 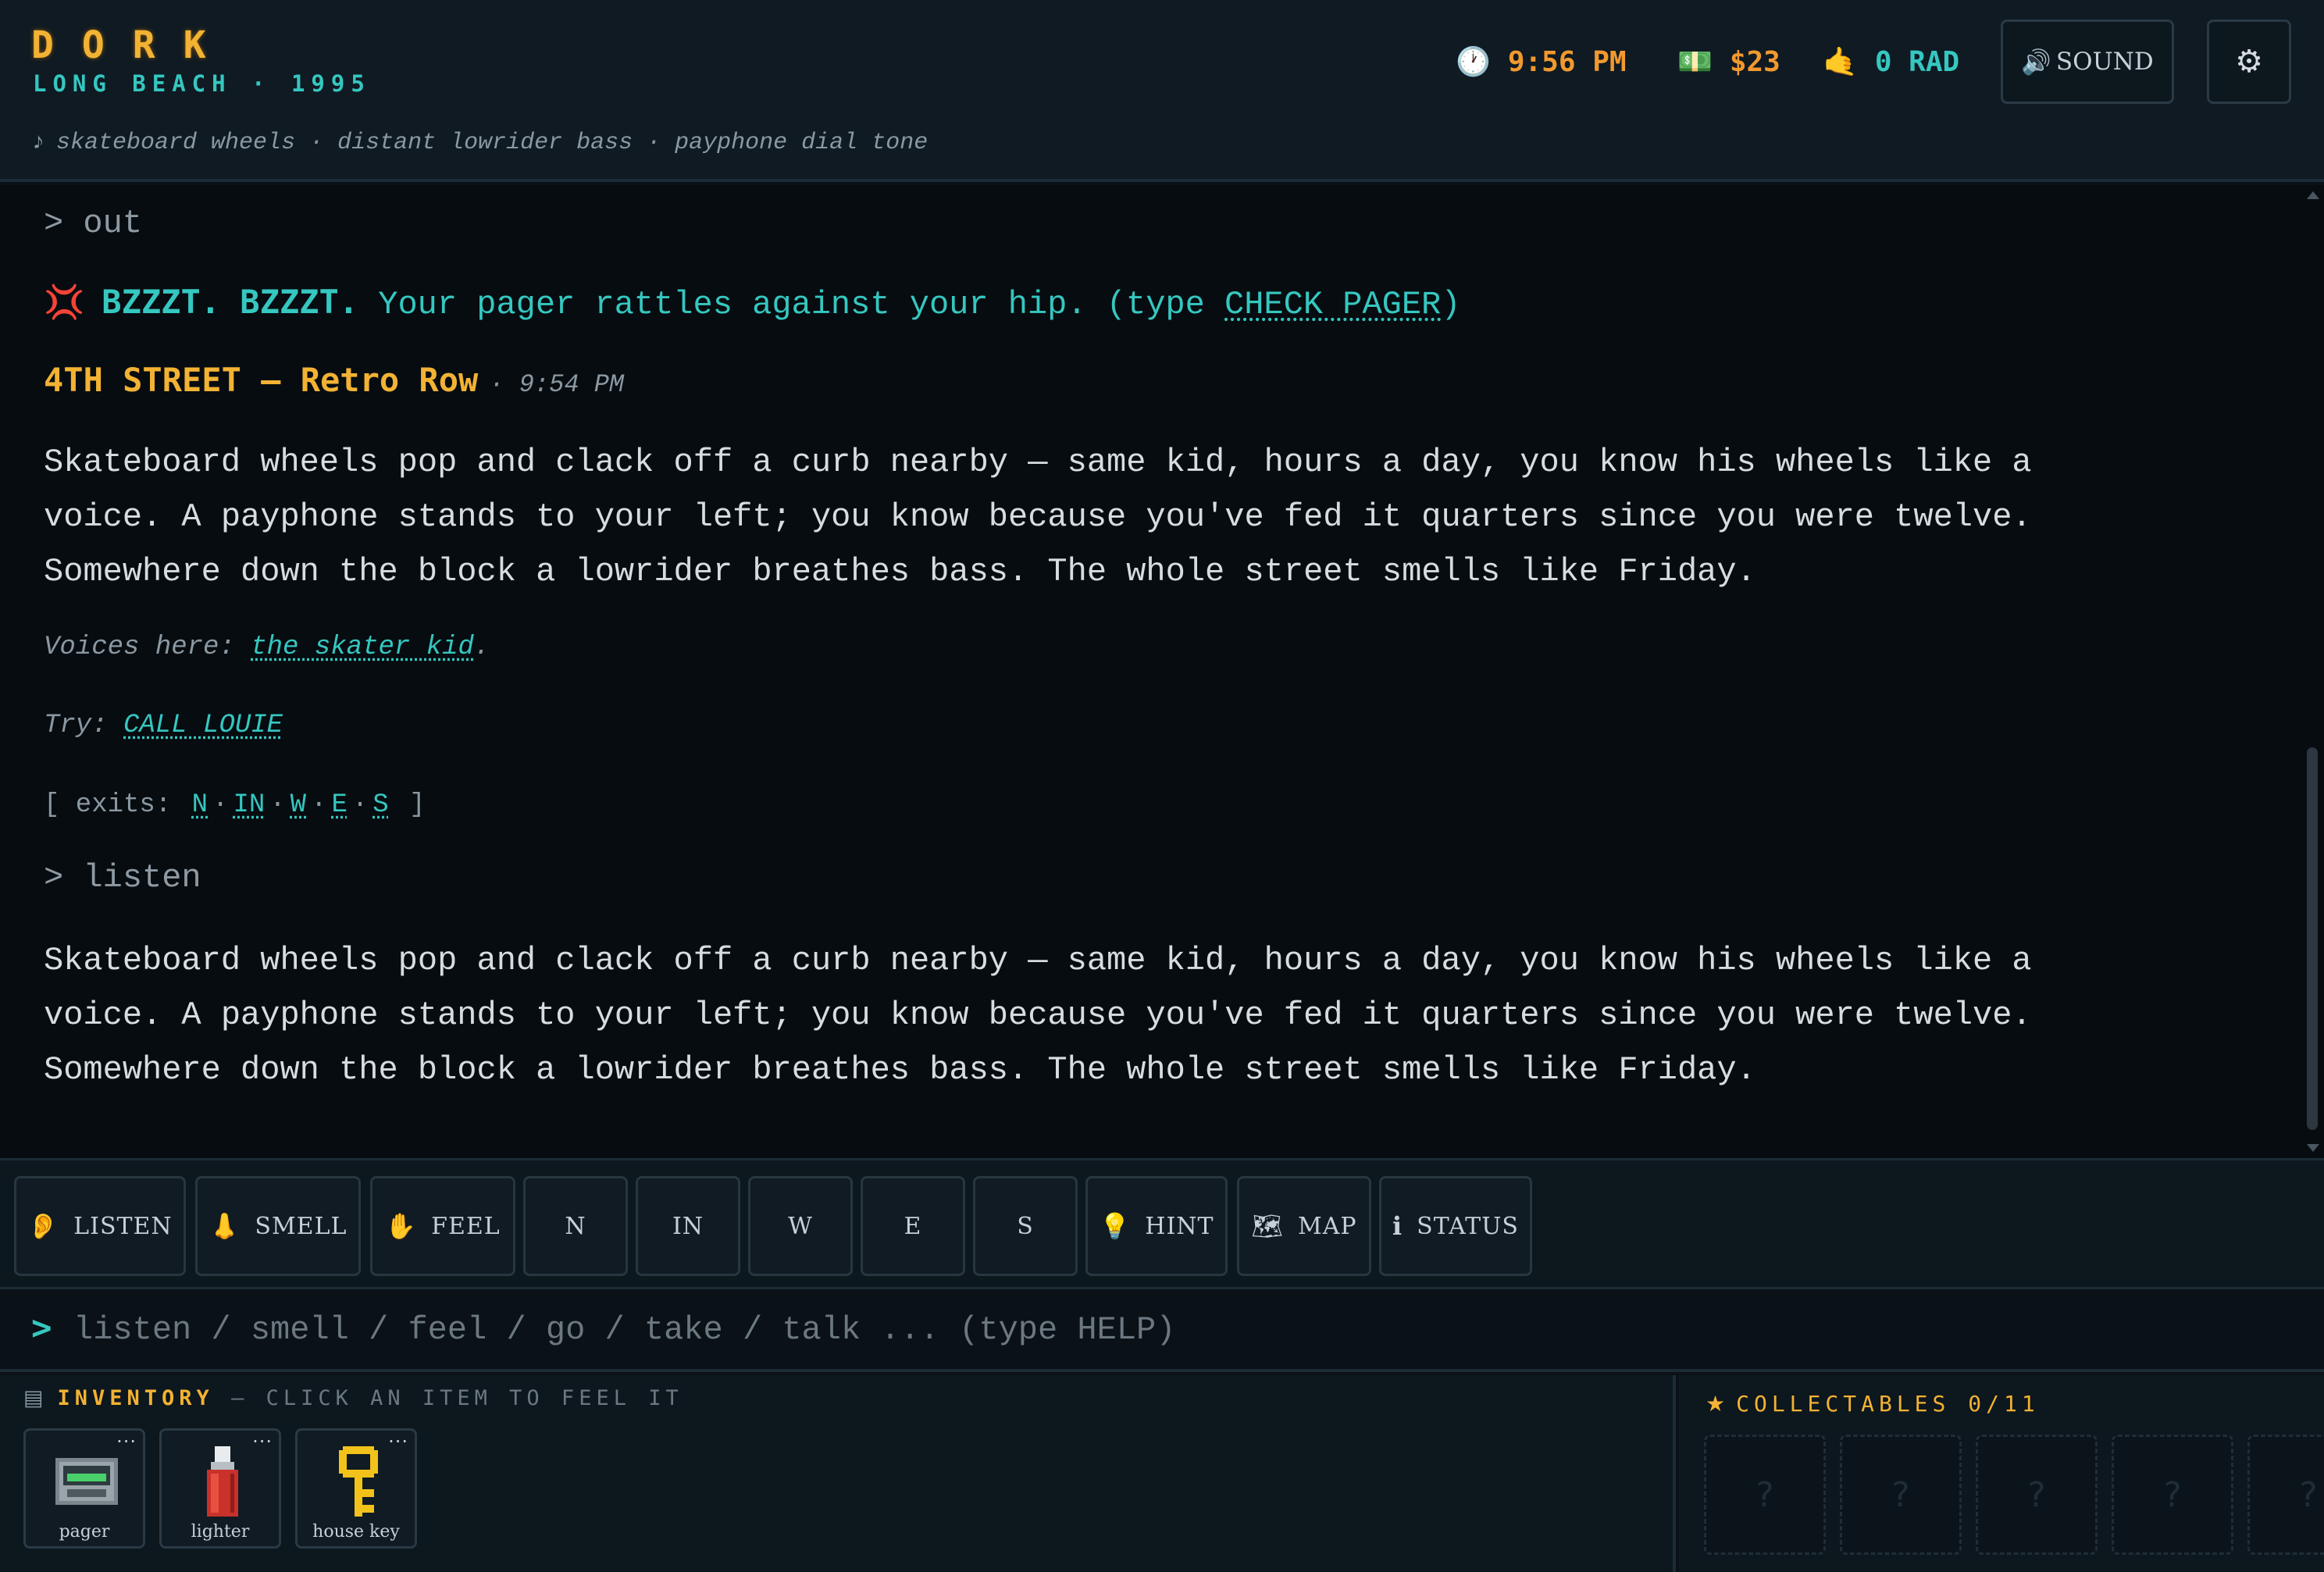 What do you see at coordinates (147, 647) in the screenshot?
I see `voices-label: Voices here:` at bounding box center [147, 647].